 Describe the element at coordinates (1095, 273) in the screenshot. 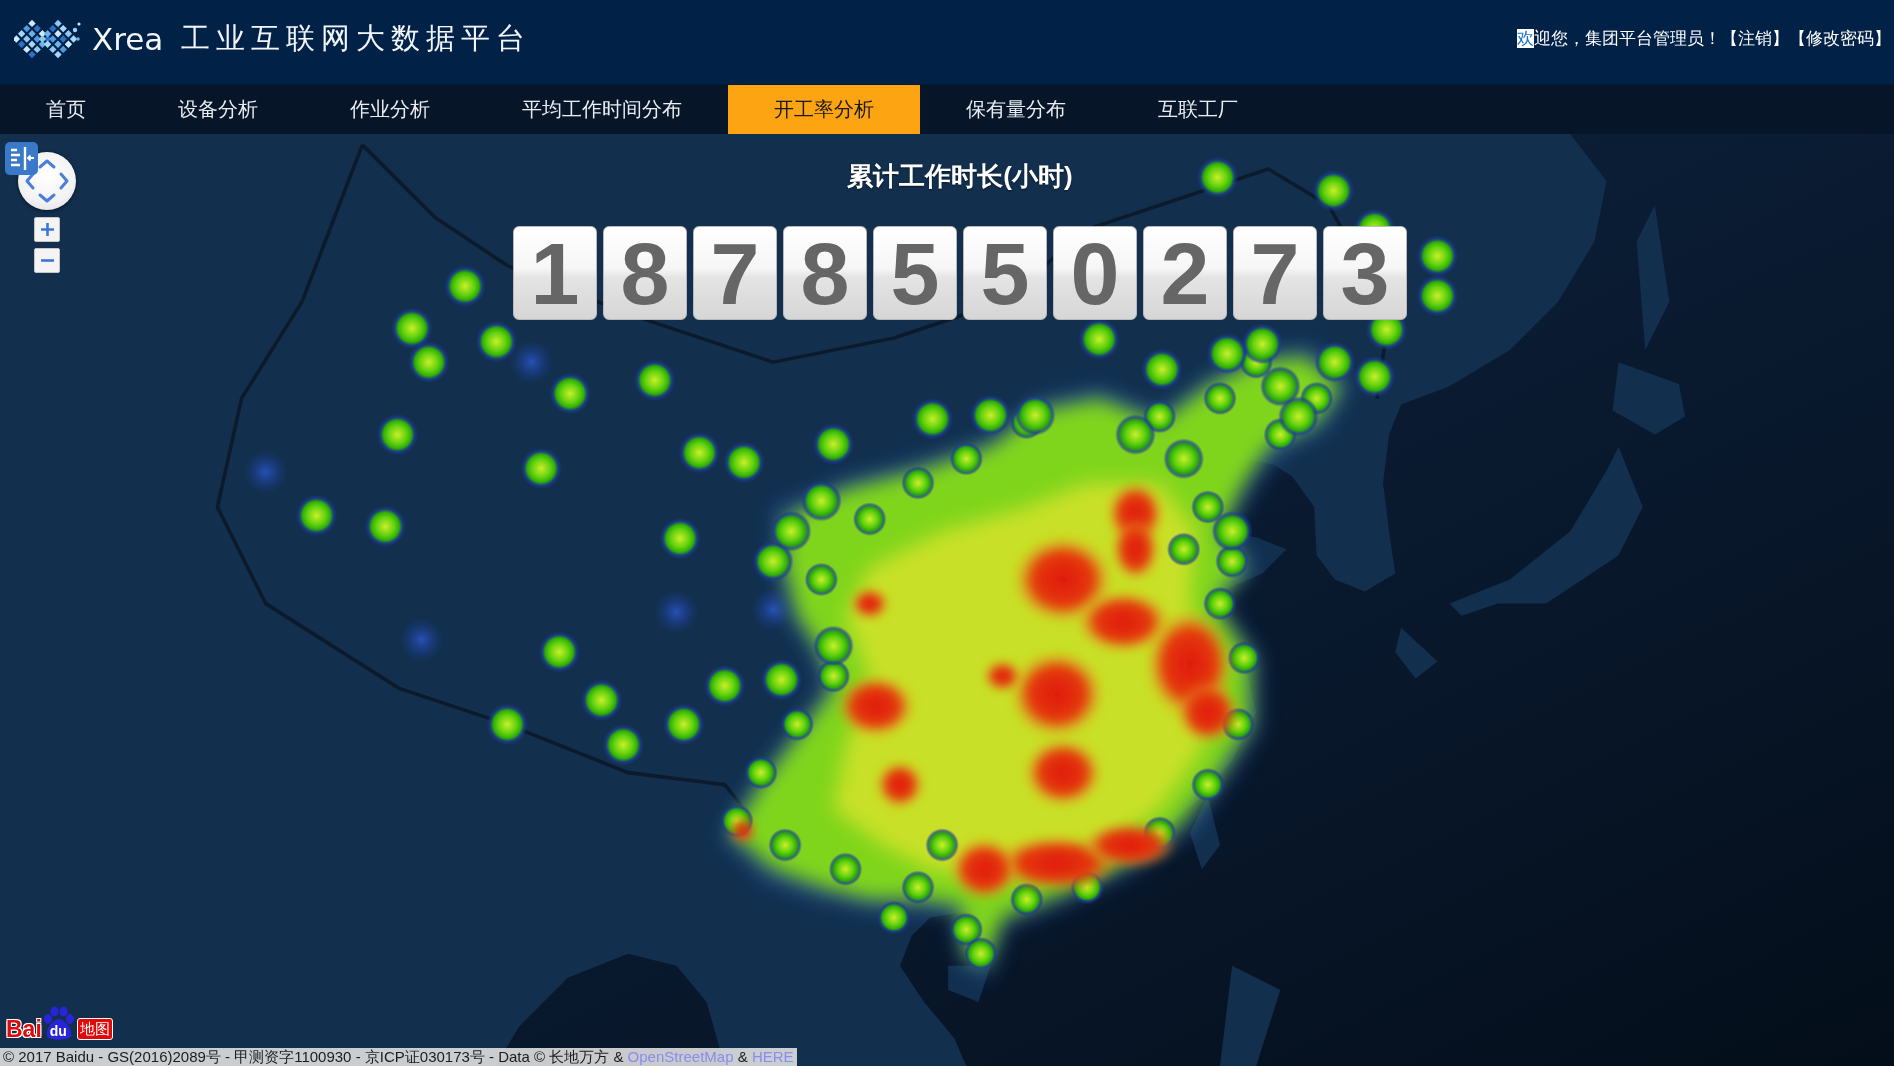

I see `digit-tile: 0` at that location.